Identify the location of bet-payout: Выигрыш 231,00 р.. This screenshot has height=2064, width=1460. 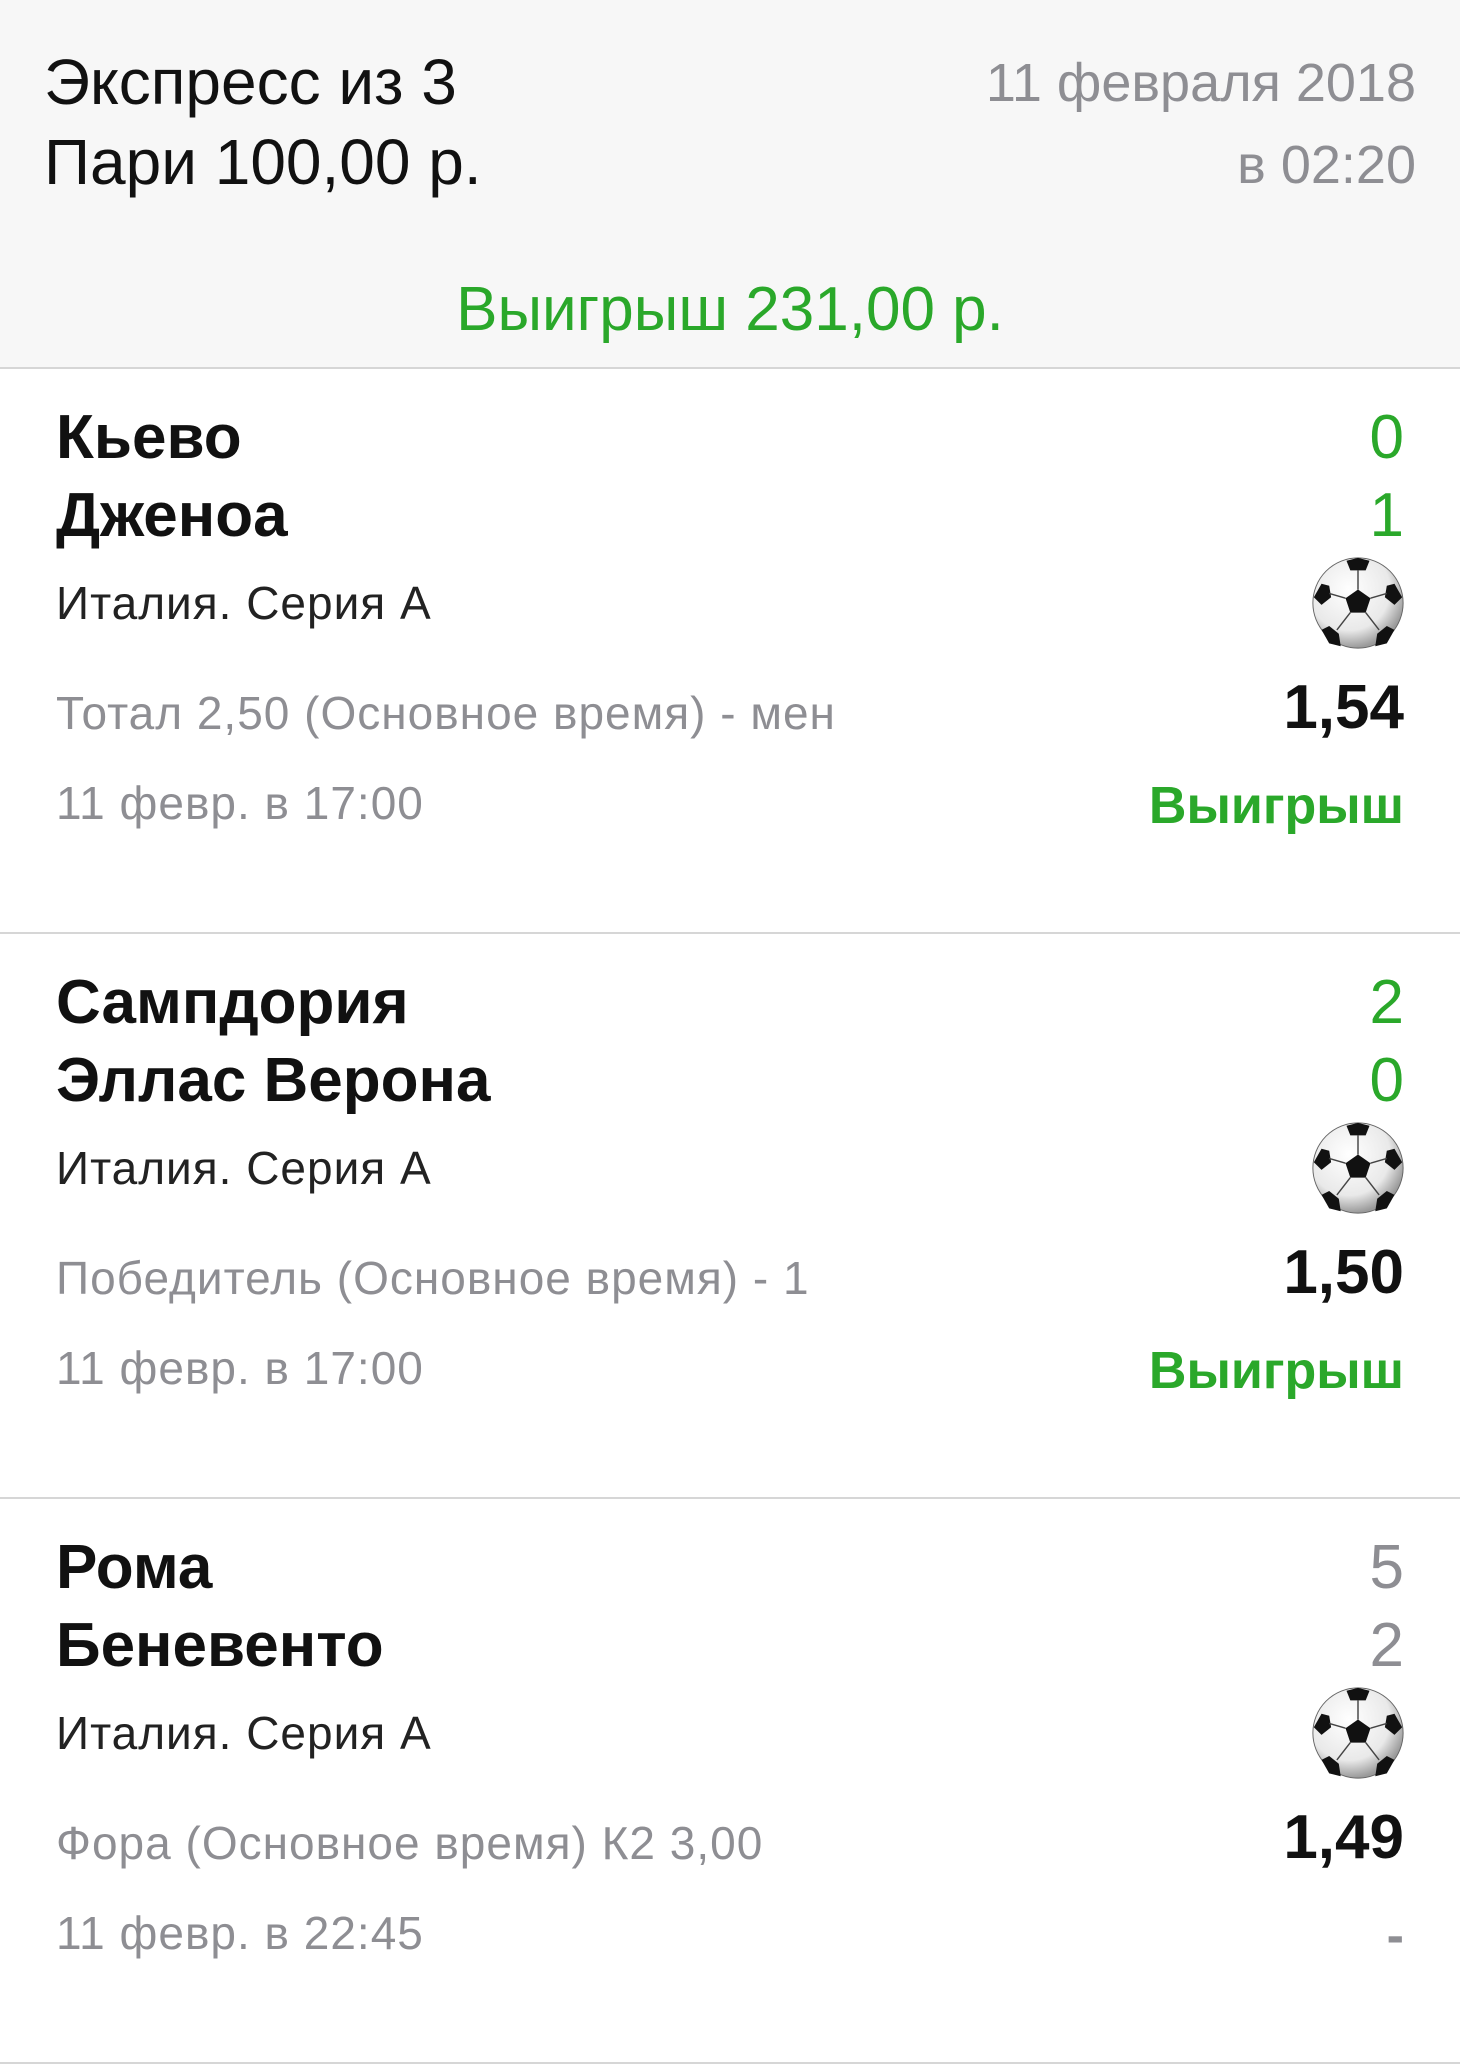
(730, 309).